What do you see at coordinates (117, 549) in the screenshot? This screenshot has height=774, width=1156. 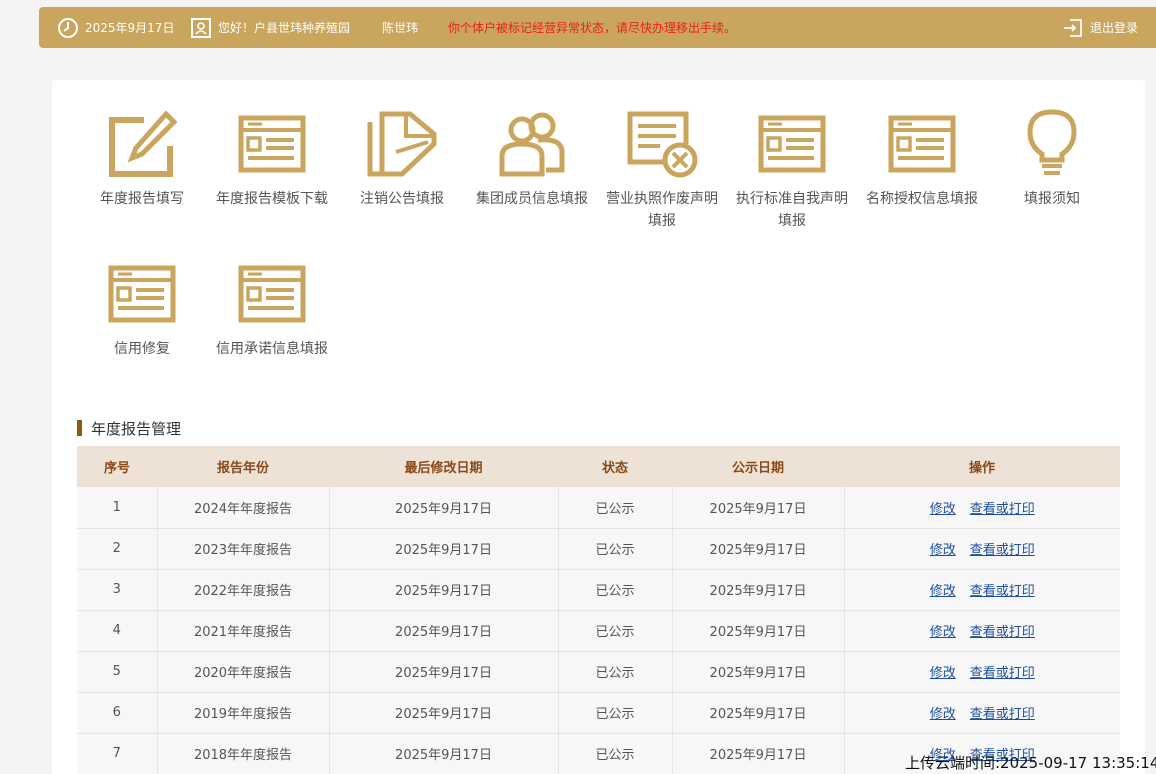 I see `cell-no: 2` at bounding box center [117, 549].